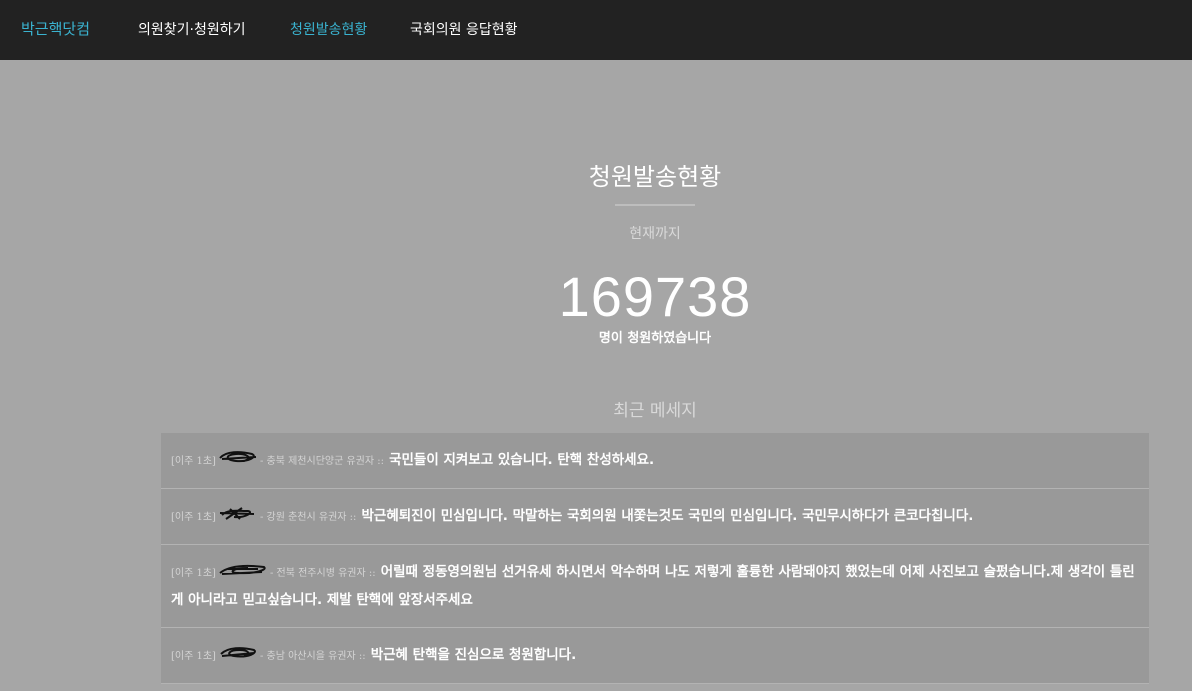  Describe the element at coordinates (328, 29) in the screenshot. I see `nav-petition-status: 청원발송현황` at that location.